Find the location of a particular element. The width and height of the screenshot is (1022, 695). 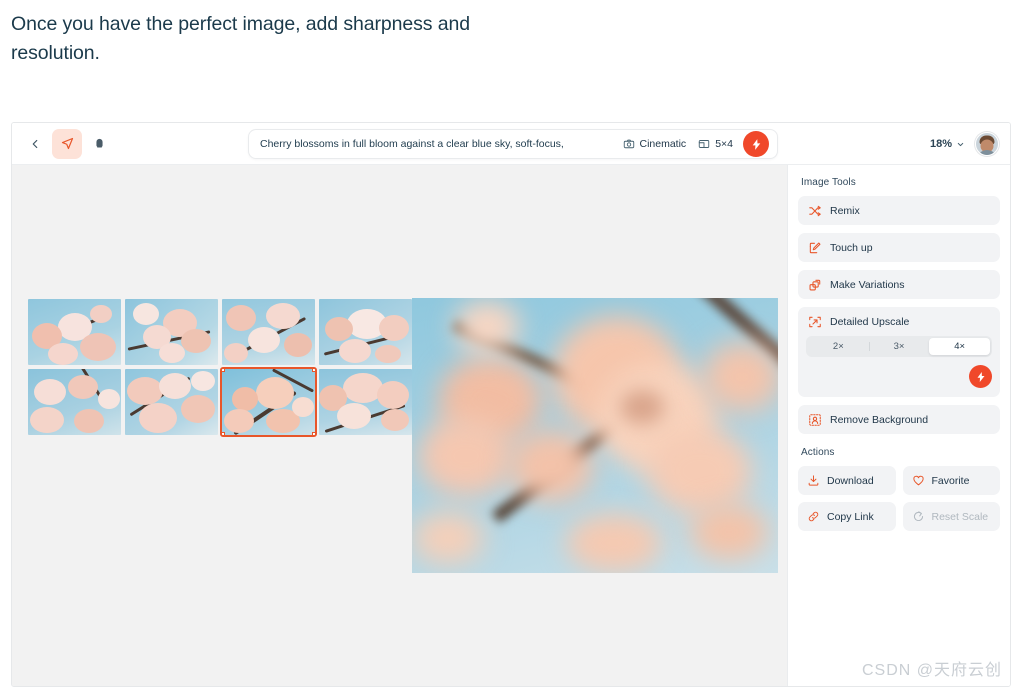

chevron-left-icon is located at coordinates (35, 143).